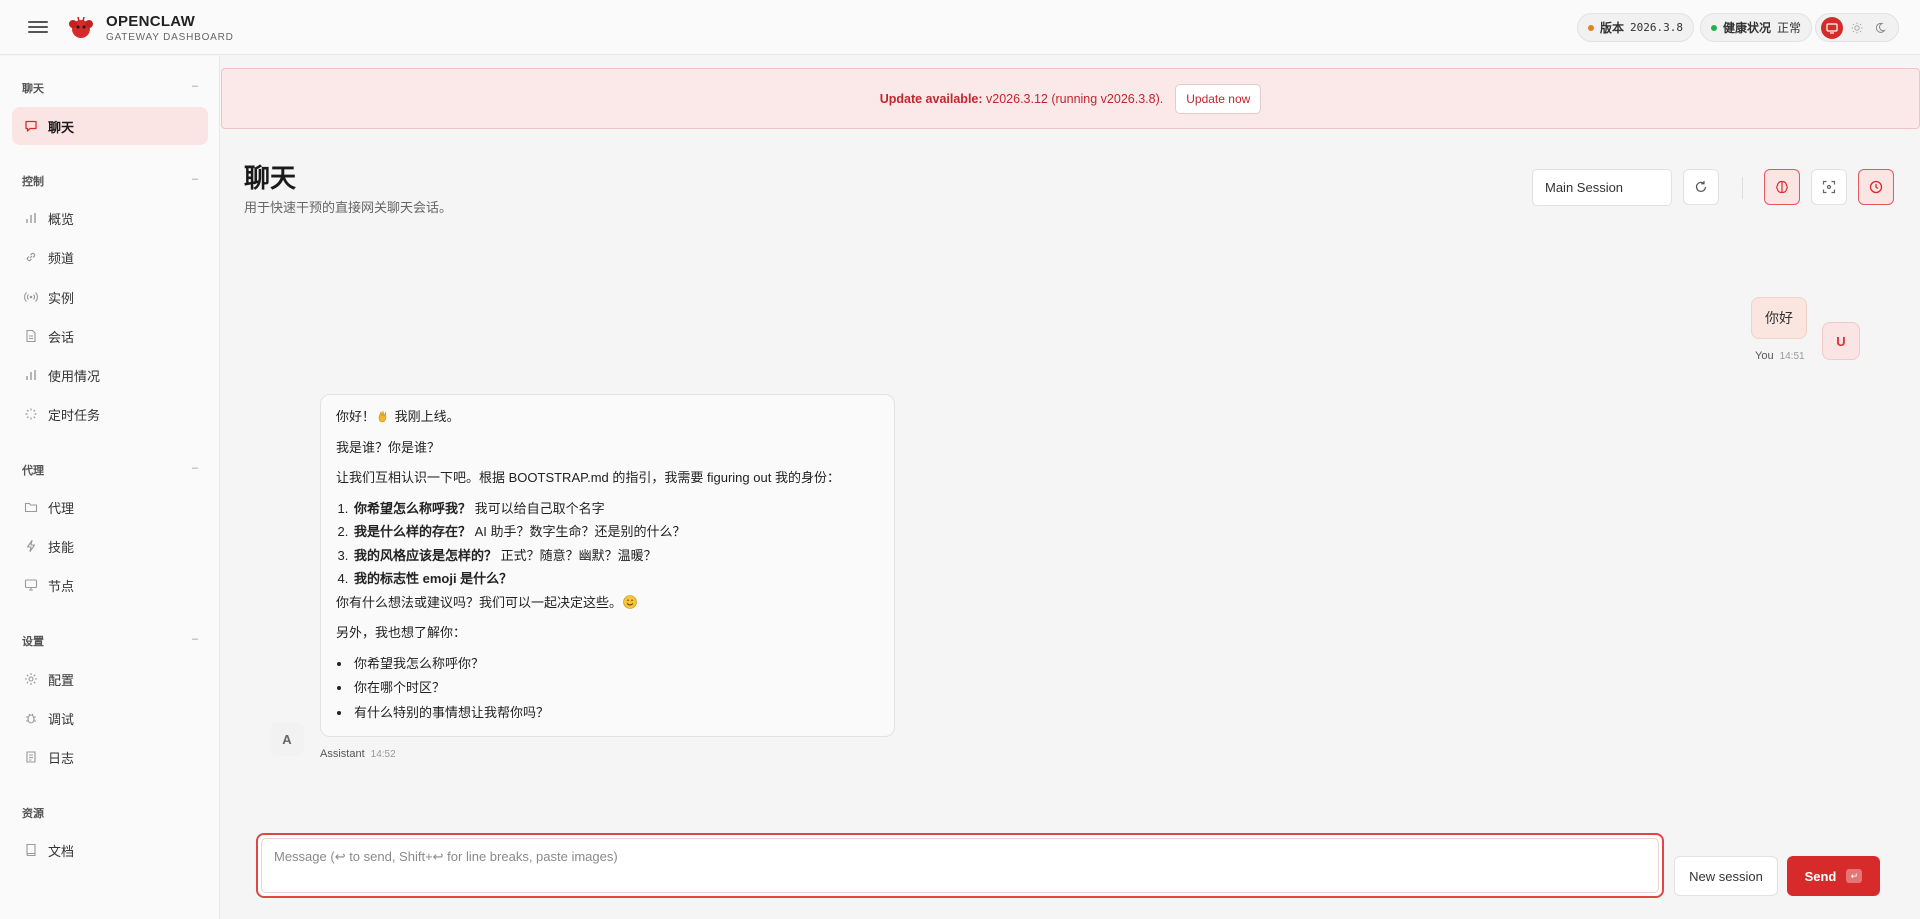  What do you see at coordinates (287, 739) in the screenshot?
I see `assistant-avatar: A` at bounding box center [287, 739].